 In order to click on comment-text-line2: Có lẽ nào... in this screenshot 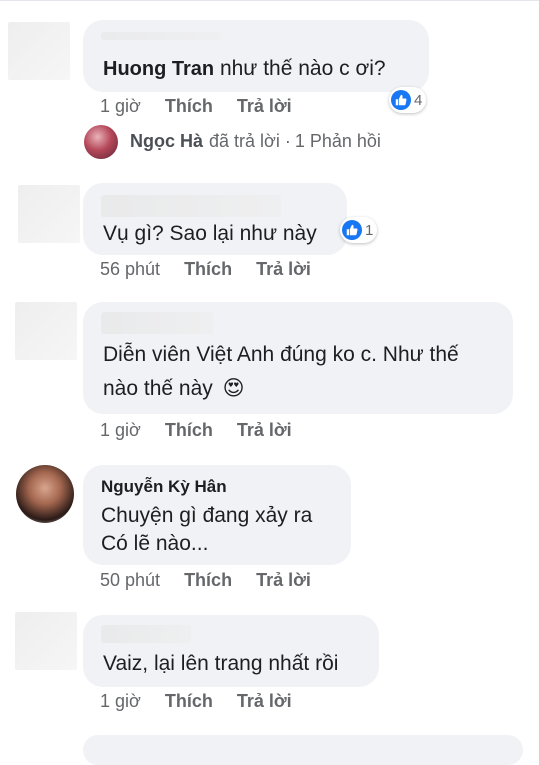, I will do `click(155, 543)`.